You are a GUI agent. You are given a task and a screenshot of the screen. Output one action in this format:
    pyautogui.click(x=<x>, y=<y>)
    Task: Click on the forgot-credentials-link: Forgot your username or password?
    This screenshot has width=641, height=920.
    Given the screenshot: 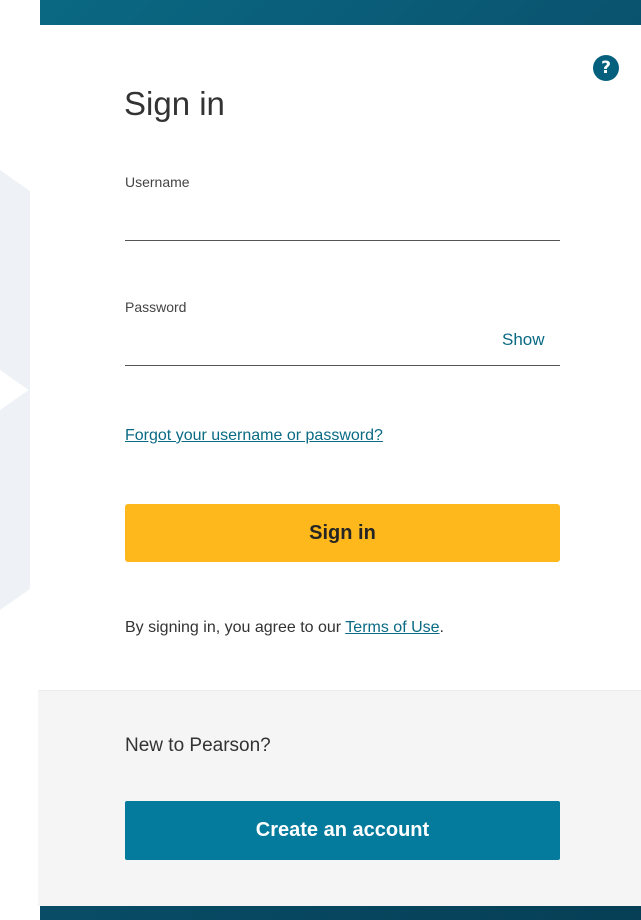 What is the action you would take?
    pyautogui.click(x=254, y=436)
    